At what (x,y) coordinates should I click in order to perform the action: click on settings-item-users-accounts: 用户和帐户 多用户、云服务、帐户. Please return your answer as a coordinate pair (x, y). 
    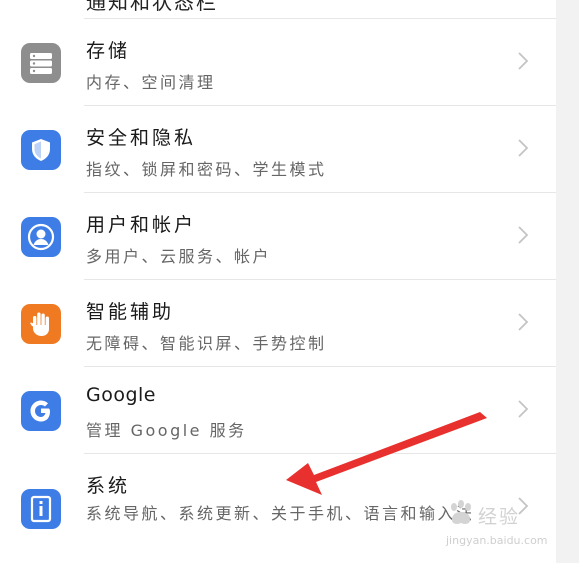
    Looking at the image, I should click on (278, 235).